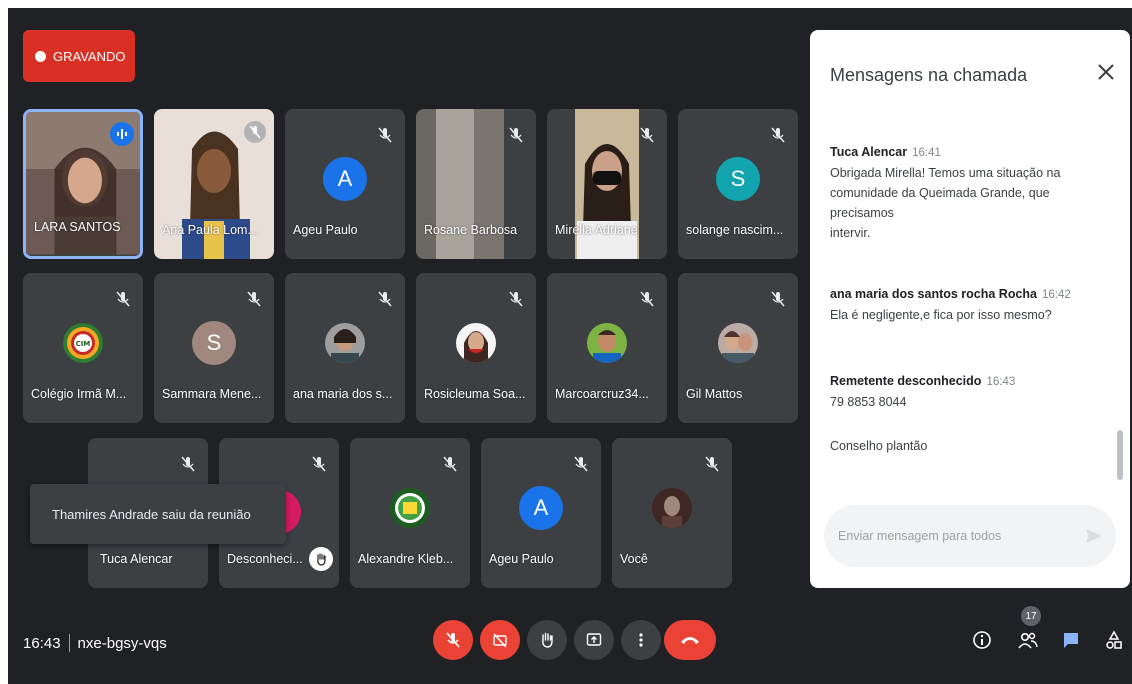 This screenshot has width=1132, height=684. Describe the element at coordinates (906, 381) in the screenshot. I see `message-sender: Remetente desconhecido` at that location.